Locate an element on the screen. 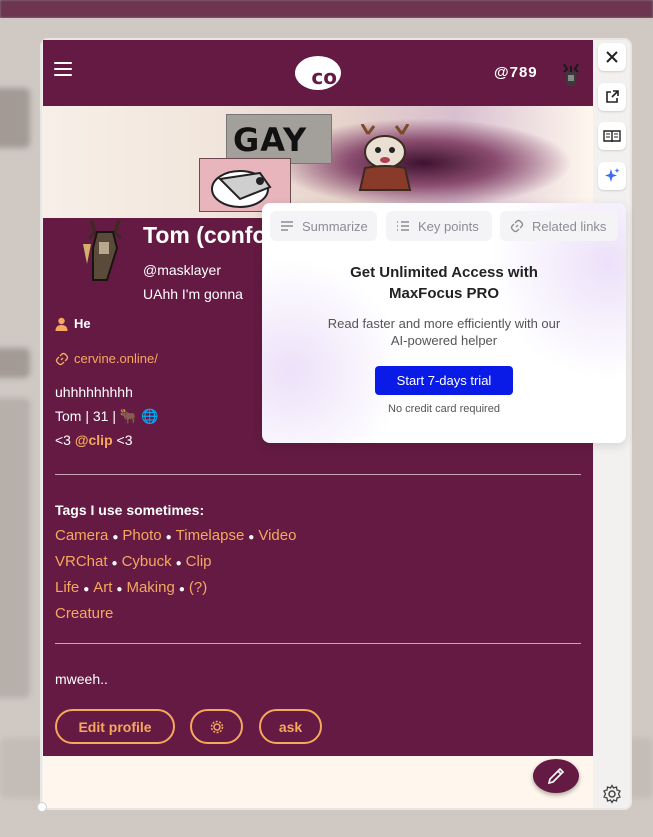  profile-bio-preview: UAhh I'm gonna is located at coordinates (193, 294).